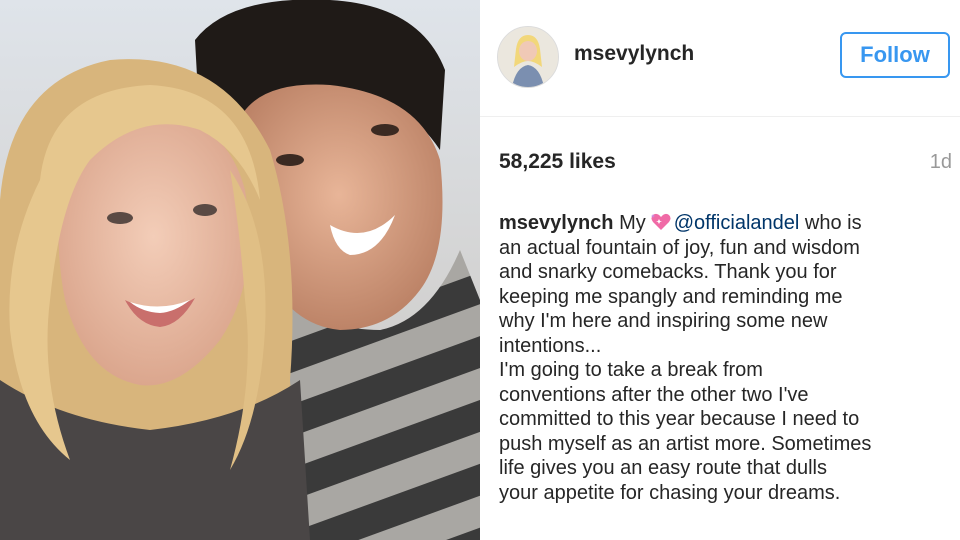 This screenshot has width=960, height=540. What do you see at coordinates (631, 370) in the screenshot?
I see `caption-line: I'm going to take a break from` at bounding box center [631, 370].